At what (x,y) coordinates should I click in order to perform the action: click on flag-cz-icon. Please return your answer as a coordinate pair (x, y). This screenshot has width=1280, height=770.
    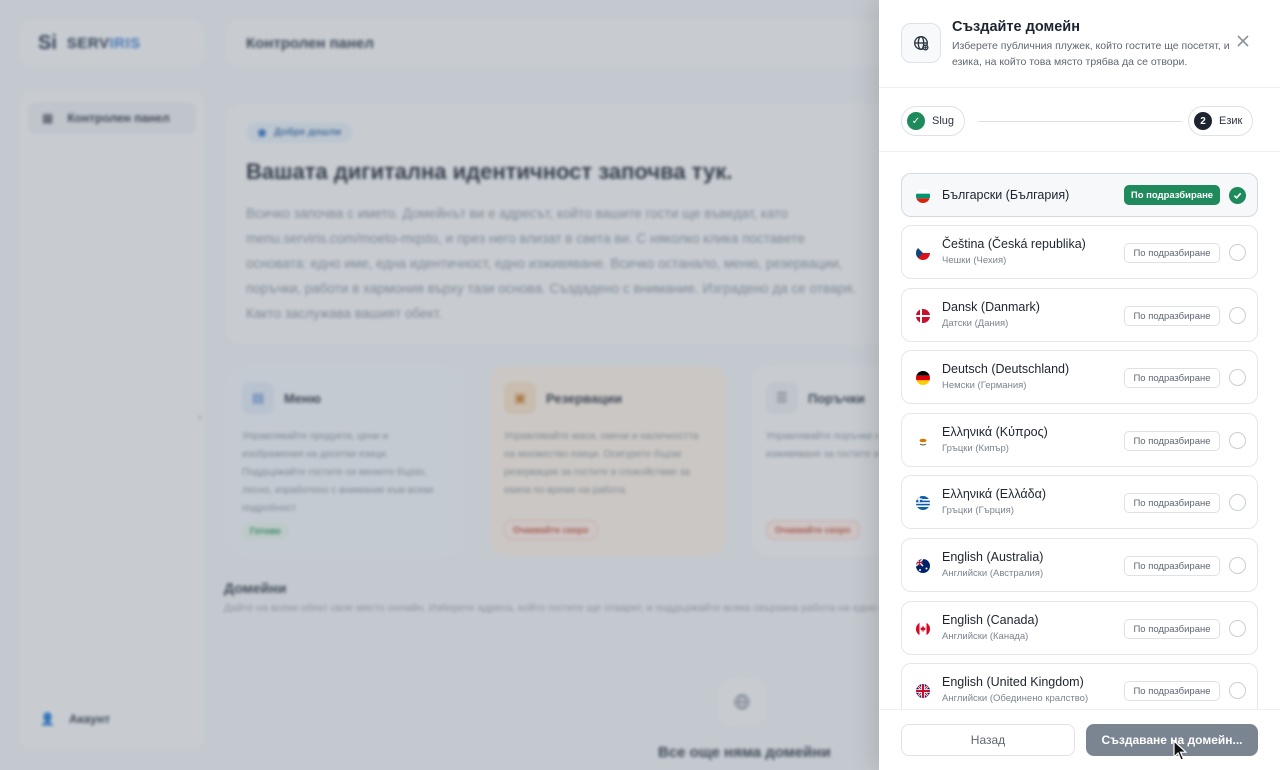
    Looking at the image, I should click on (923, 253).